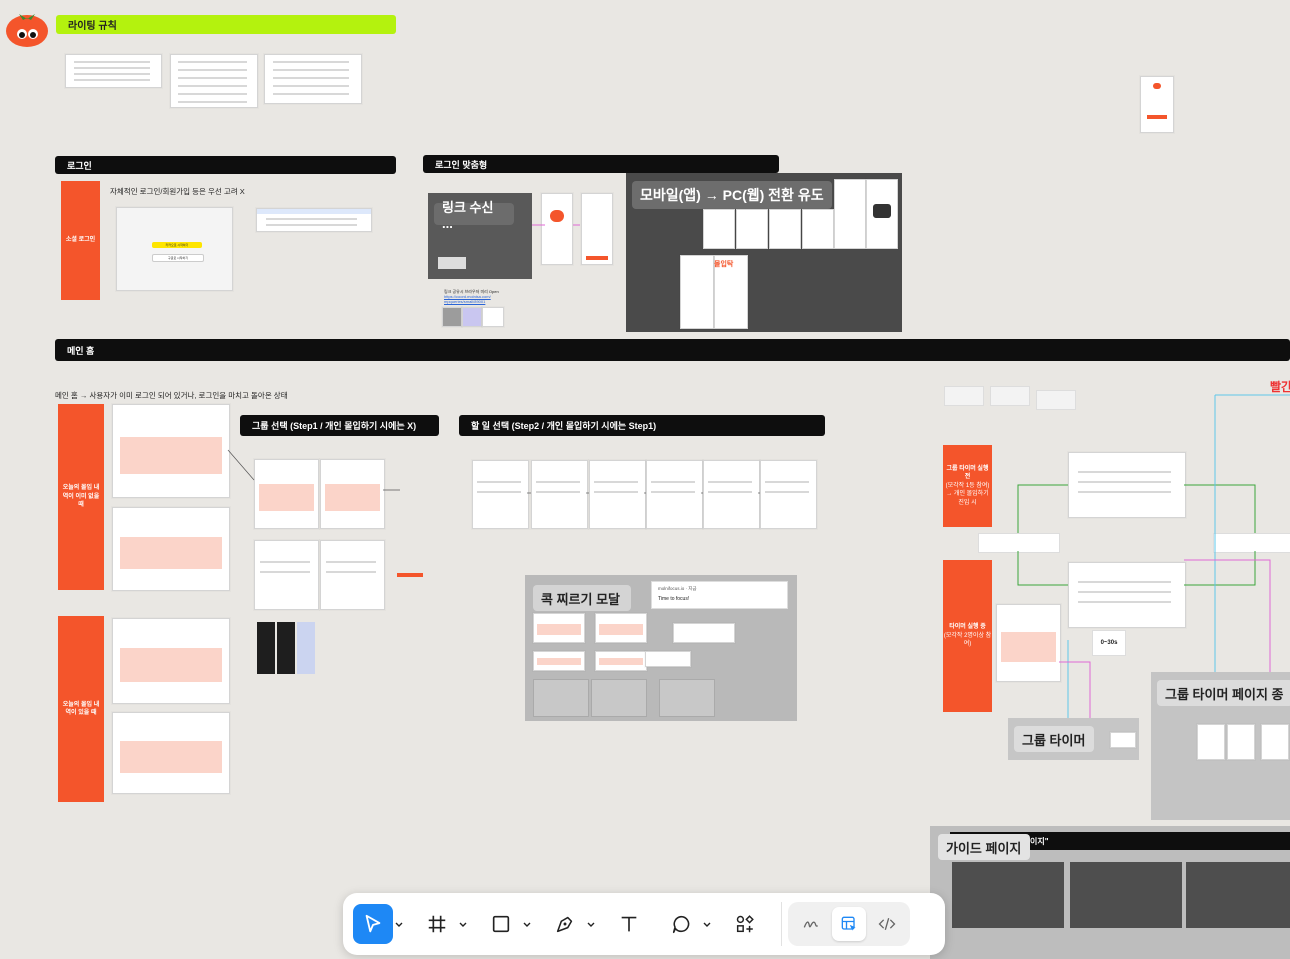 This screenshot has width=1290, height=959. I want to click on tool-shape, so click(507, 924).